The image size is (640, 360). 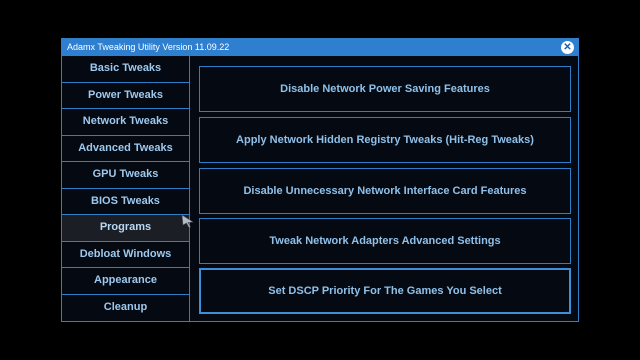 What do you see at coordinates (148, 47) in the screenshot?
I see `window-title: Adamx Tweaking Utility Version 11.09.22` at bounding box center [148, 47].